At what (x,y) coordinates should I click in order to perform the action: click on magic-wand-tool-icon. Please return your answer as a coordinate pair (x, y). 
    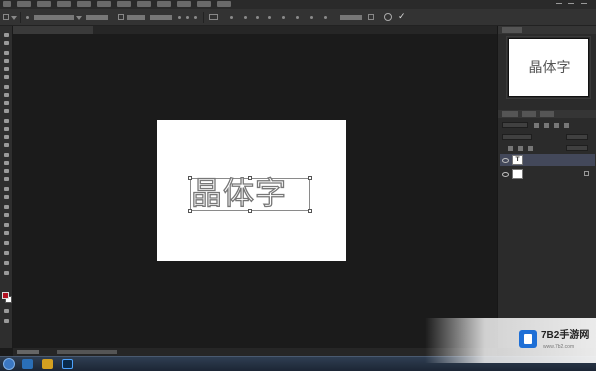
    Looking at the image, I should click on (6, 61).